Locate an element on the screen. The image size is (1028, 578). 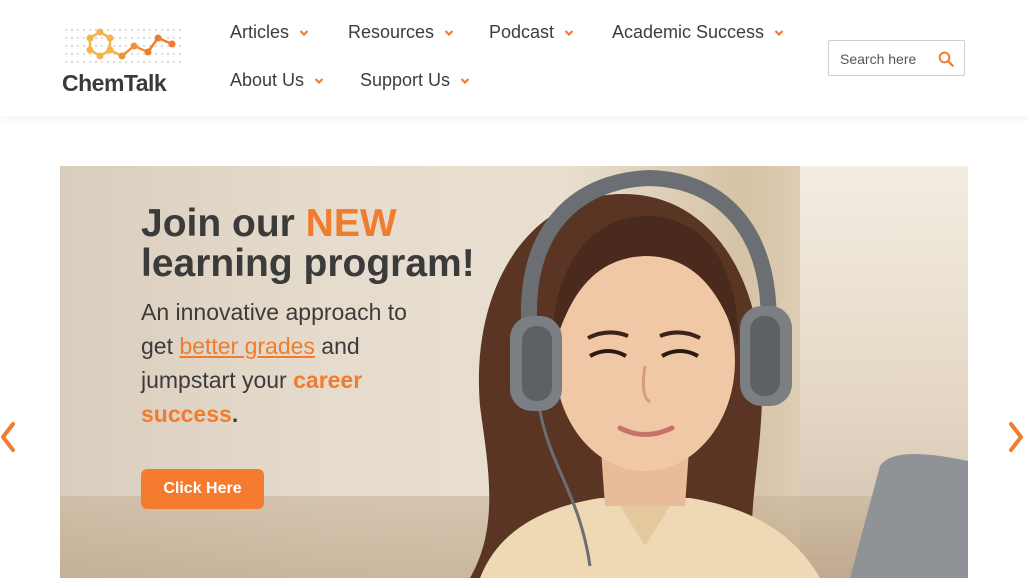
chevron-left-icon is located at coordinates (10, 437).